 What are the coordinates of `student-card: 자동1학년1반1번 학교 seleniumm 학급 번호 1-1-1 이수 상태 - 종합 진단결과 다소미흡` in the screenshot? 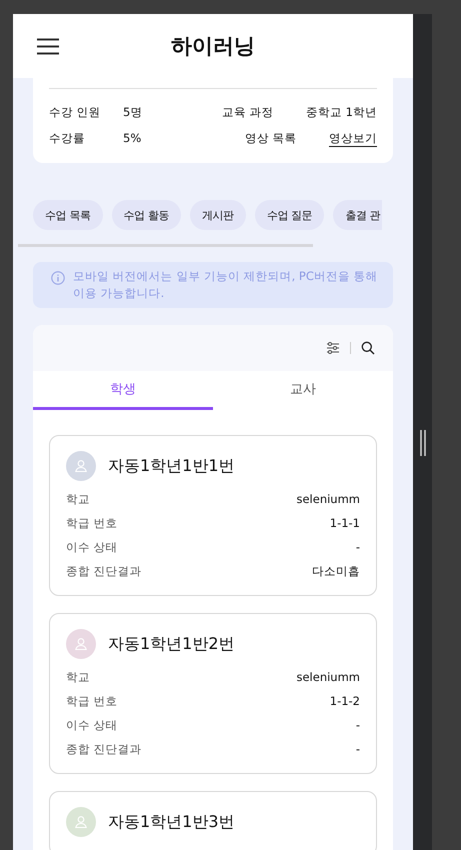 It's located at (213, 515).